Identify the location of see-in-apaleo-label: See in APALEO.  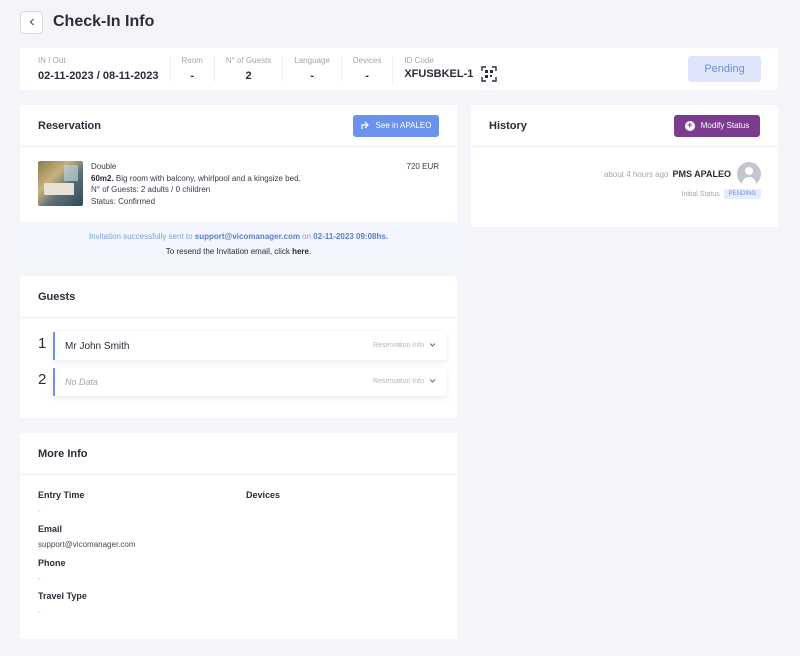
(403, 125).